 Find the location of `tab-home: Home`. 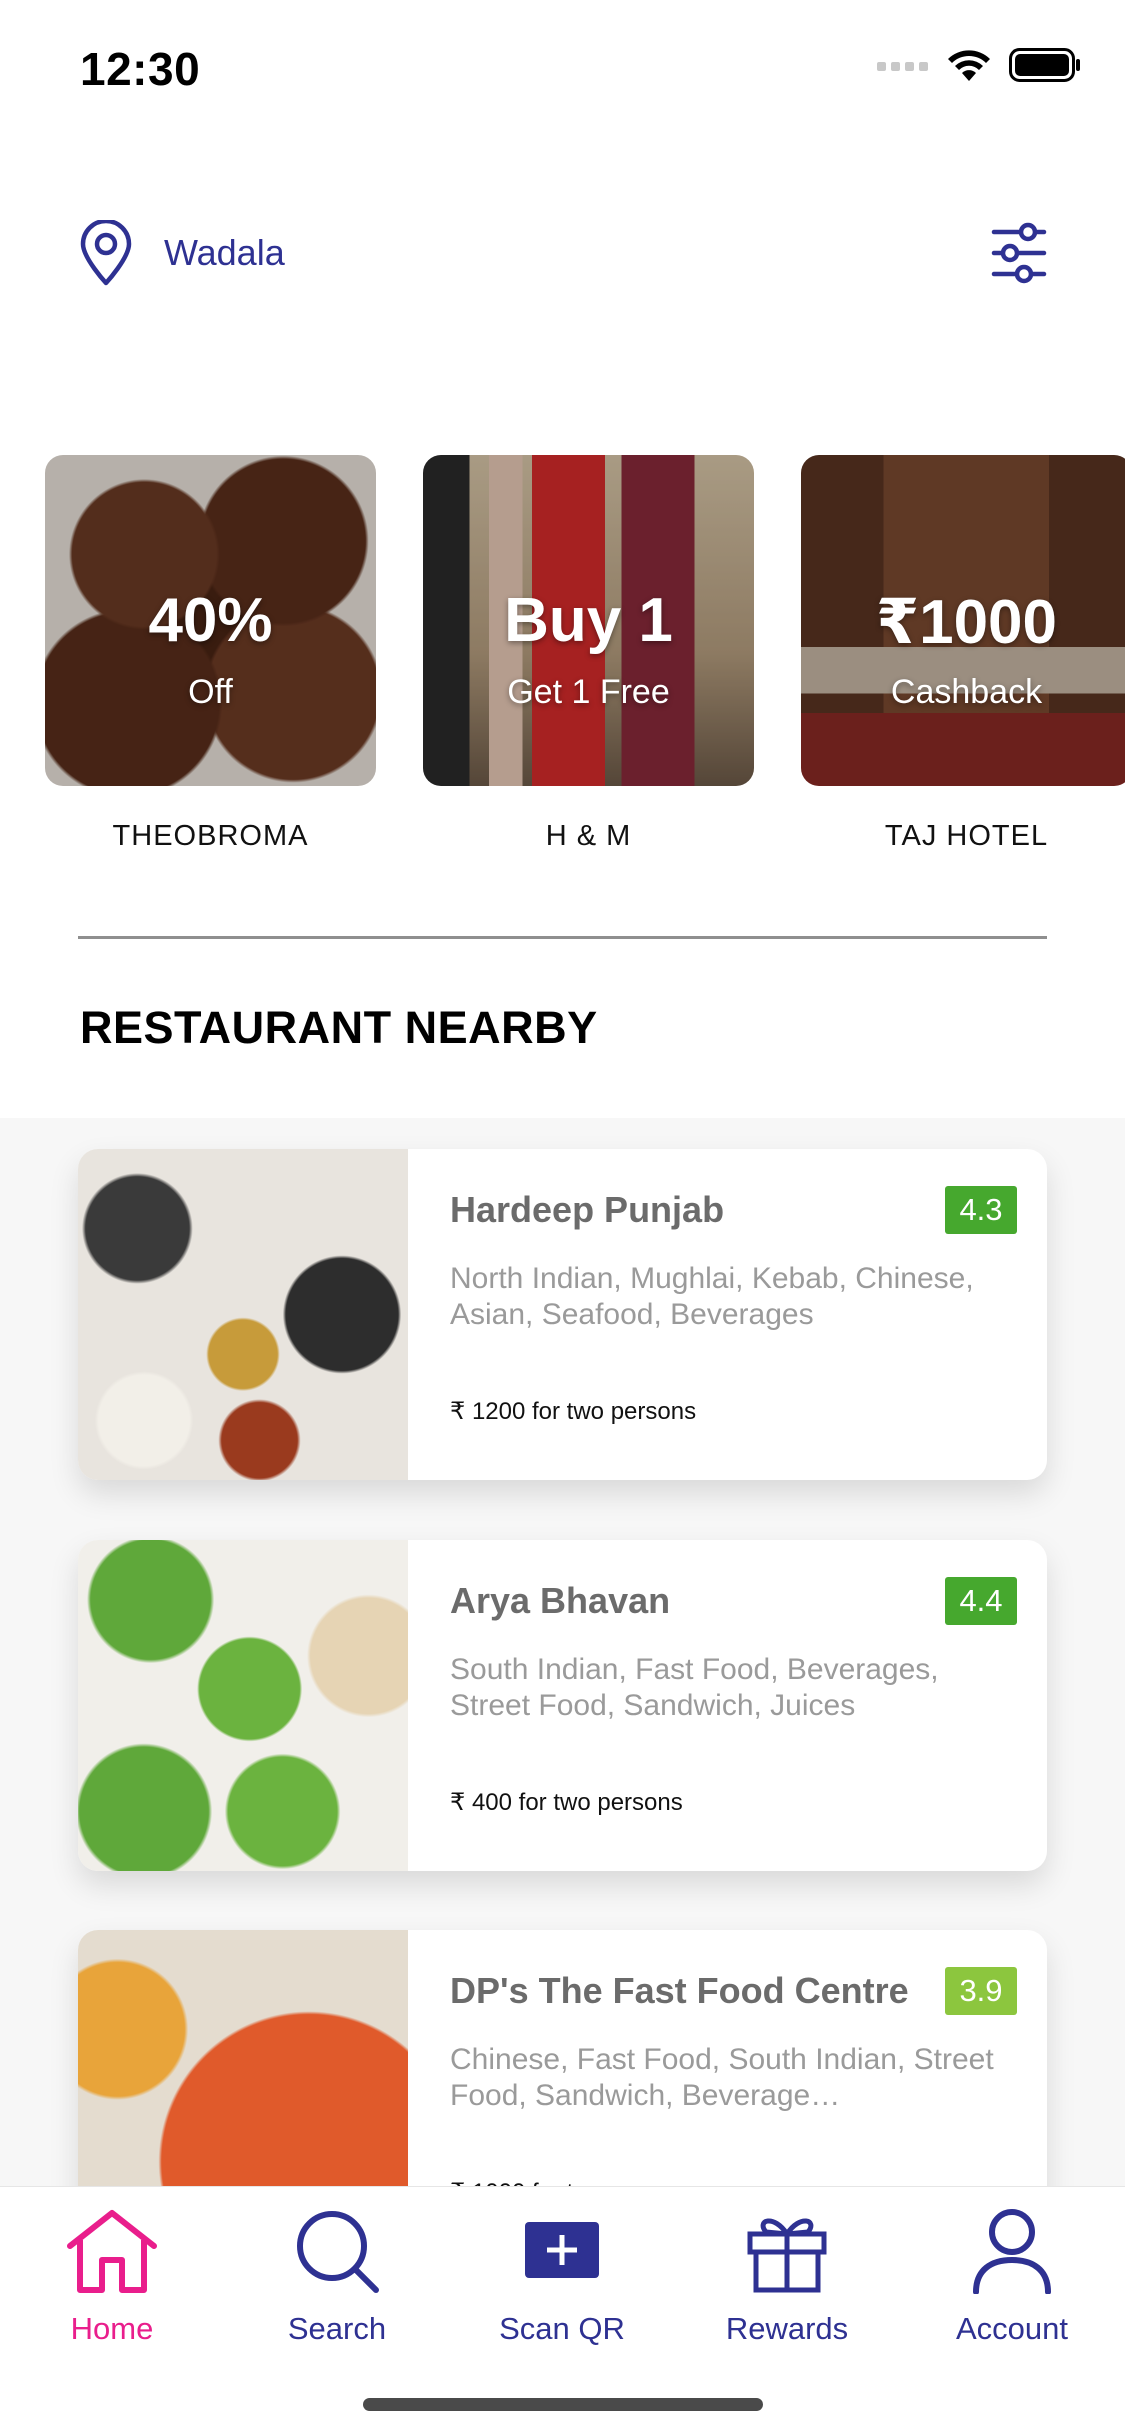

tab-home: Home is located at coordinates (112, 2285).